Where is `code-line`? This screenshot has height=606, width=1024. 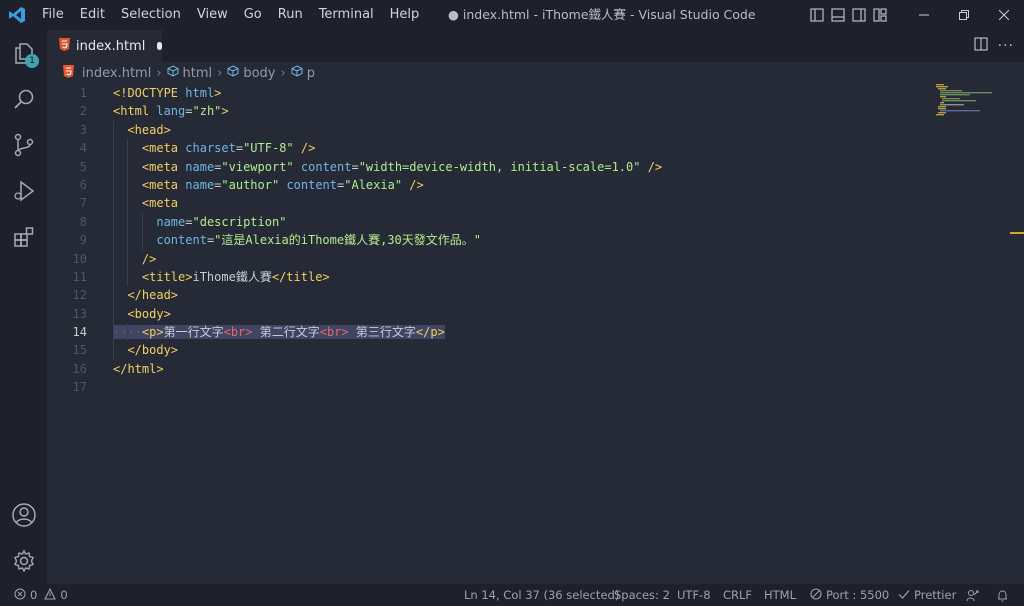 code-line is located at coordinates (523, 387).